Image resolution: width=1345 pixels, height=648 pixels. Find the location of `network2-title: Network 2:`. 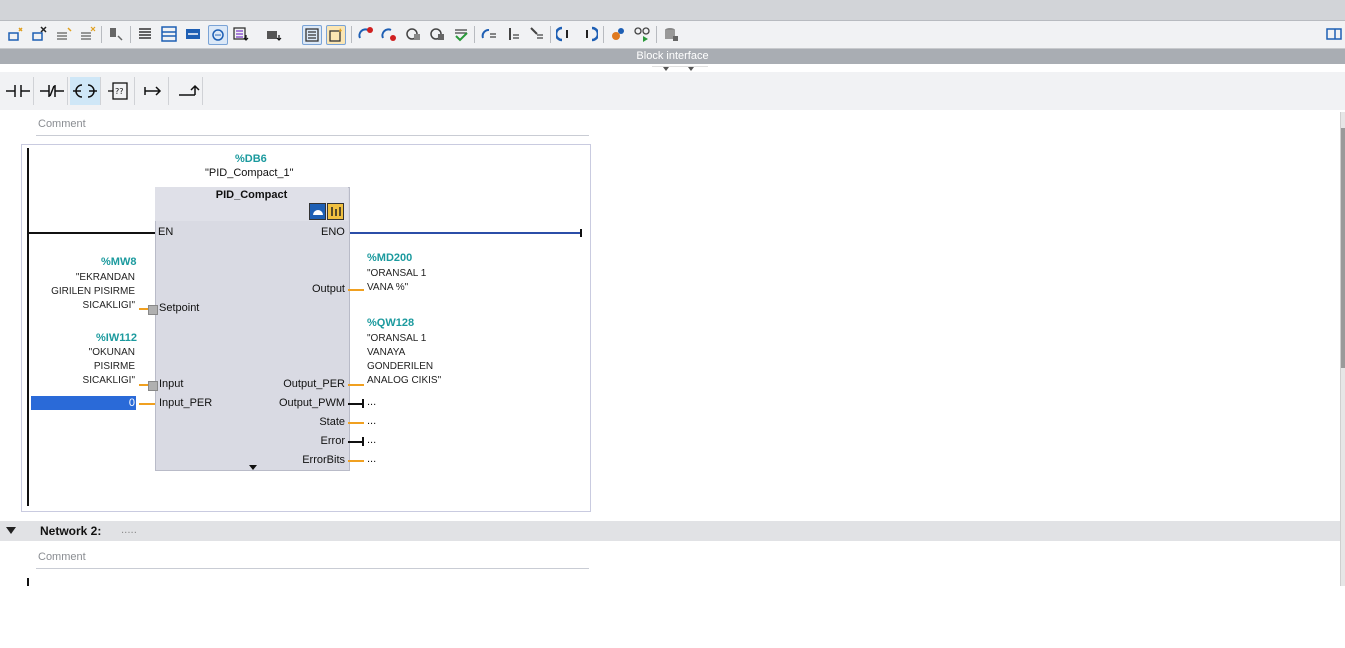

network2-title: Network 2: is located at coordinates (71, 531).